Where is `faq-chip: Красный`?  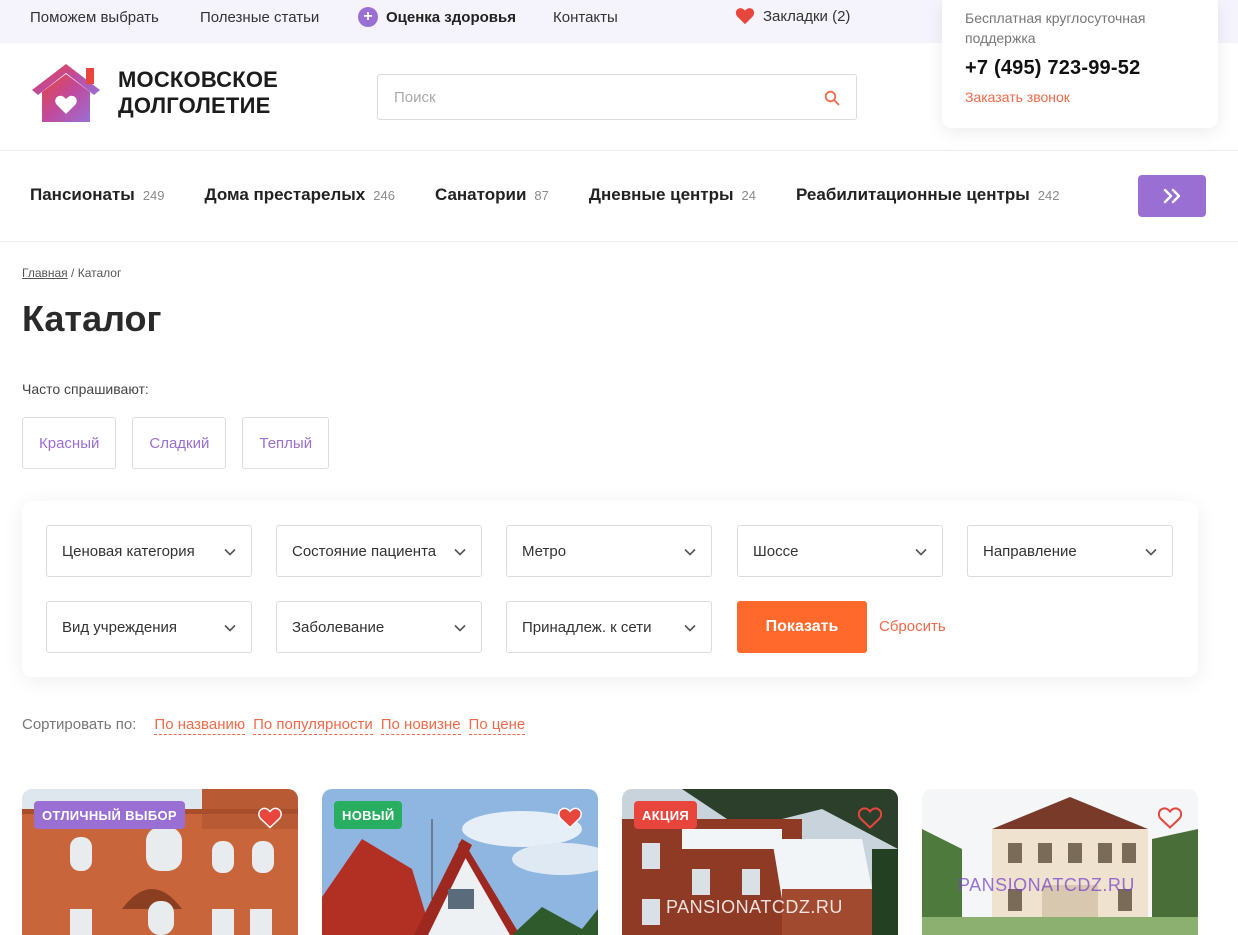
faq-chip: Красный is located at coordinates (69, 443).